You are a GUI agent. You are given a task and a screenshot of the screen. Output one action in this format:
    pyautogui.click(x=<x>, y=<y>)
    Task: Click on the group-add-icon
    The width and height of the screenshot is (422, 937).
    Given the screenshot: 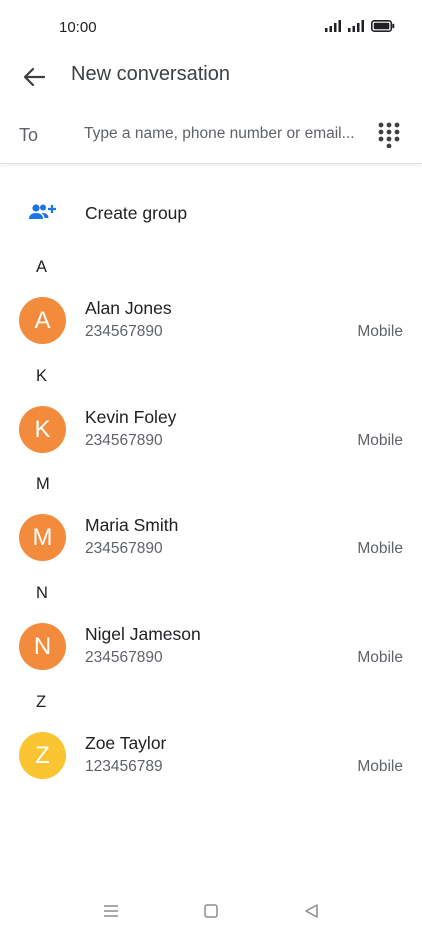 What is the action you would take?
    pyautogui.click(x=42, y=211)
    